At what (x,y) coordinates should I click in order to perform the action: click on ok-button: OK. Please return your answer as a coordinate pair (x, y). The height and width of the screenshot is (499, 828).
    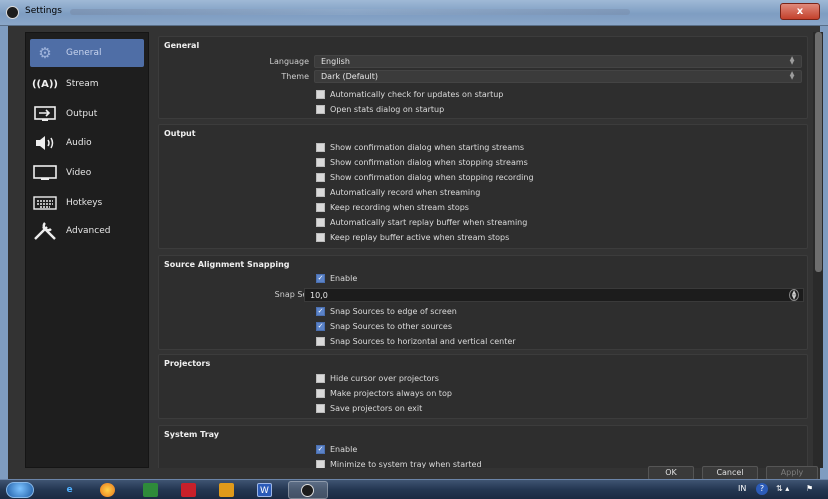
    Looking at the image, I should click on (671, 473).